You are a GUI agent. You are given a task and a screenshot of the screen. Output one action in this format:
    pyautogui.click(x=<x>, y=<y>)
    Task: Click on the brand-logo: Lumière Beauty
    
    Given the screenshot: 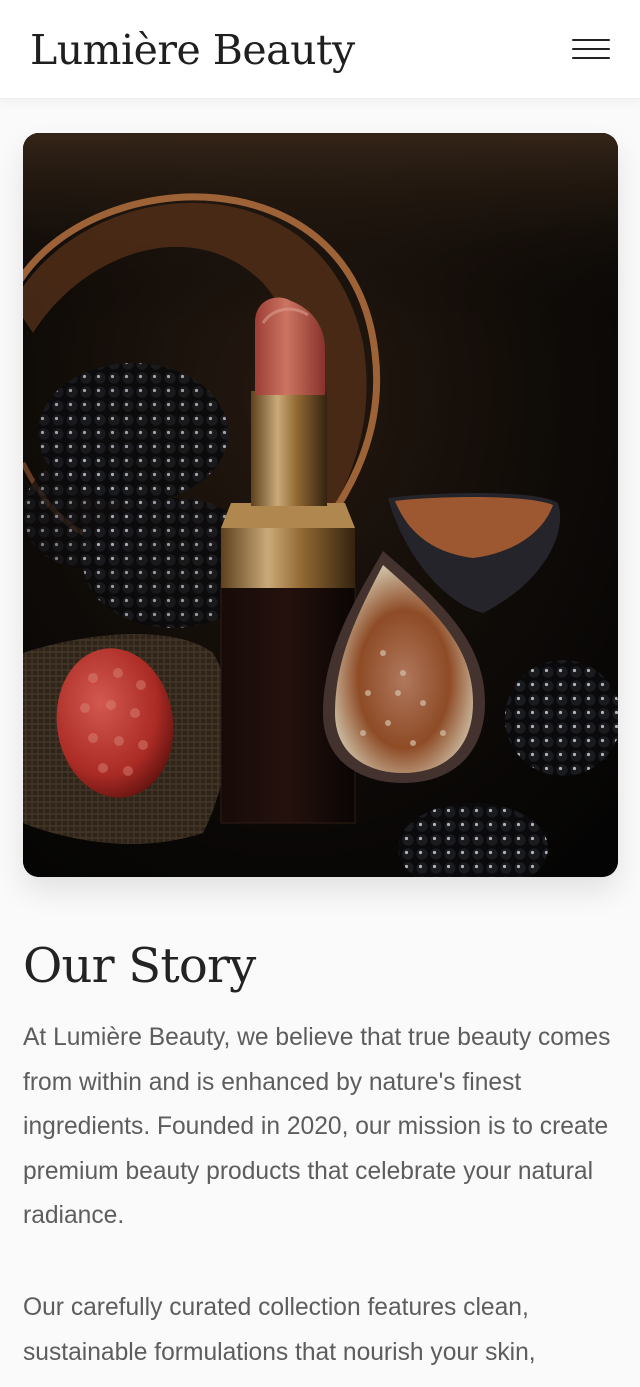 What is the action you would take?
    pyautogui.click(x=192, y=50)
    